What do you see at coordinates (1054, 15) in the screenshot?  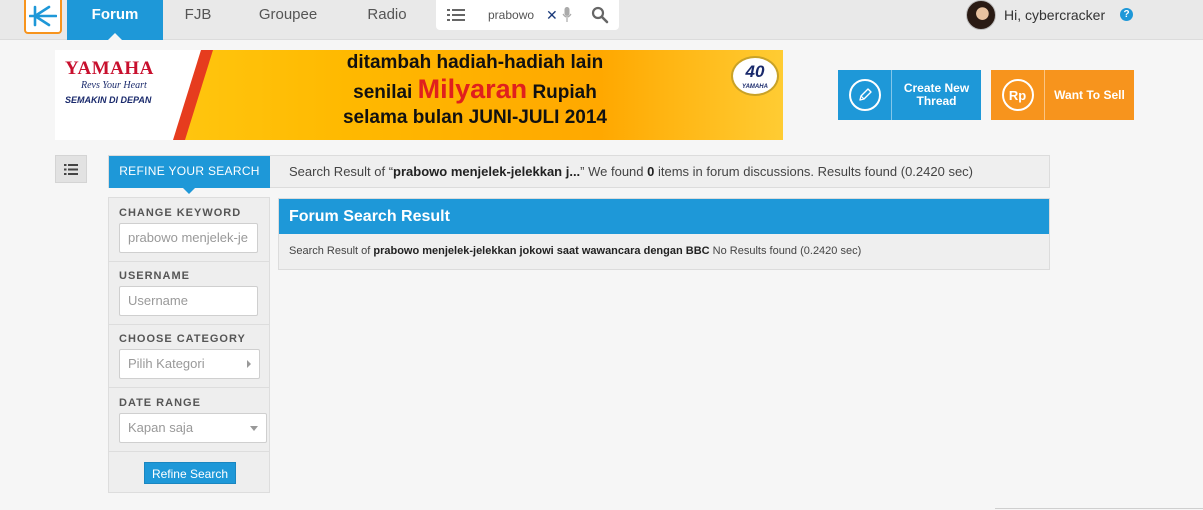 I see `user-greeting: Hi, cybercracker` at bounding box center [1054, 15].